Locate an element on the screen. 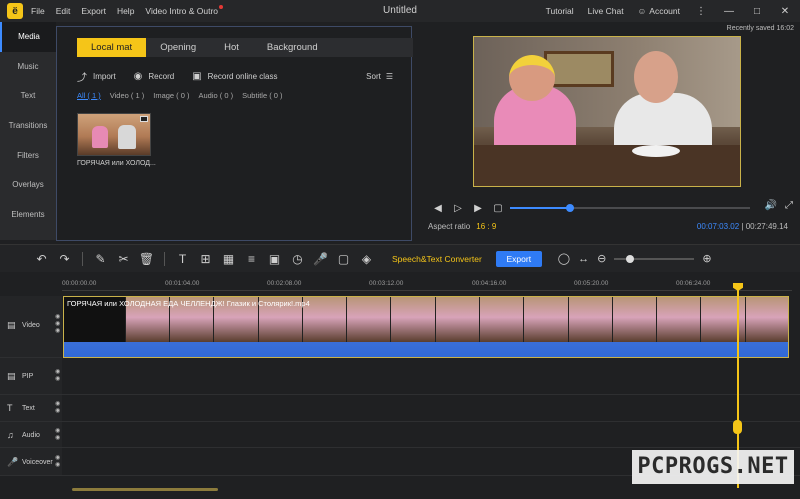  screen-icon: ▢ is located at coordinates (343, 259).